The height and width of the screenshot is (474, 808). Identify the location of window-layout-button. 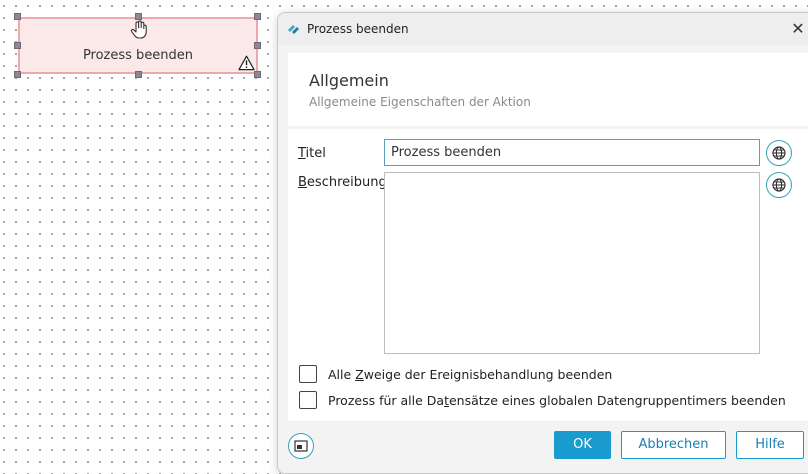
(301, 446).